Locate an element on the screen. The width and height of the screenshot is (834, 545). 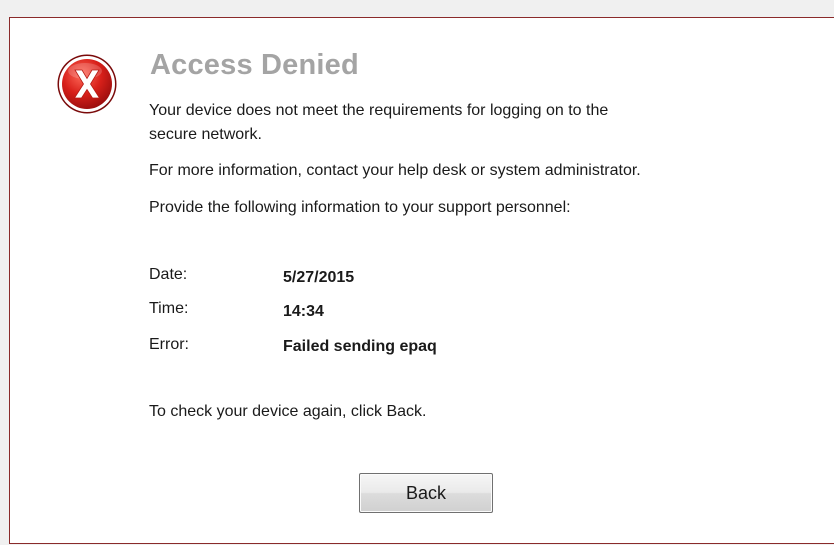
error-x-icon is located at coordinates (87, 84).